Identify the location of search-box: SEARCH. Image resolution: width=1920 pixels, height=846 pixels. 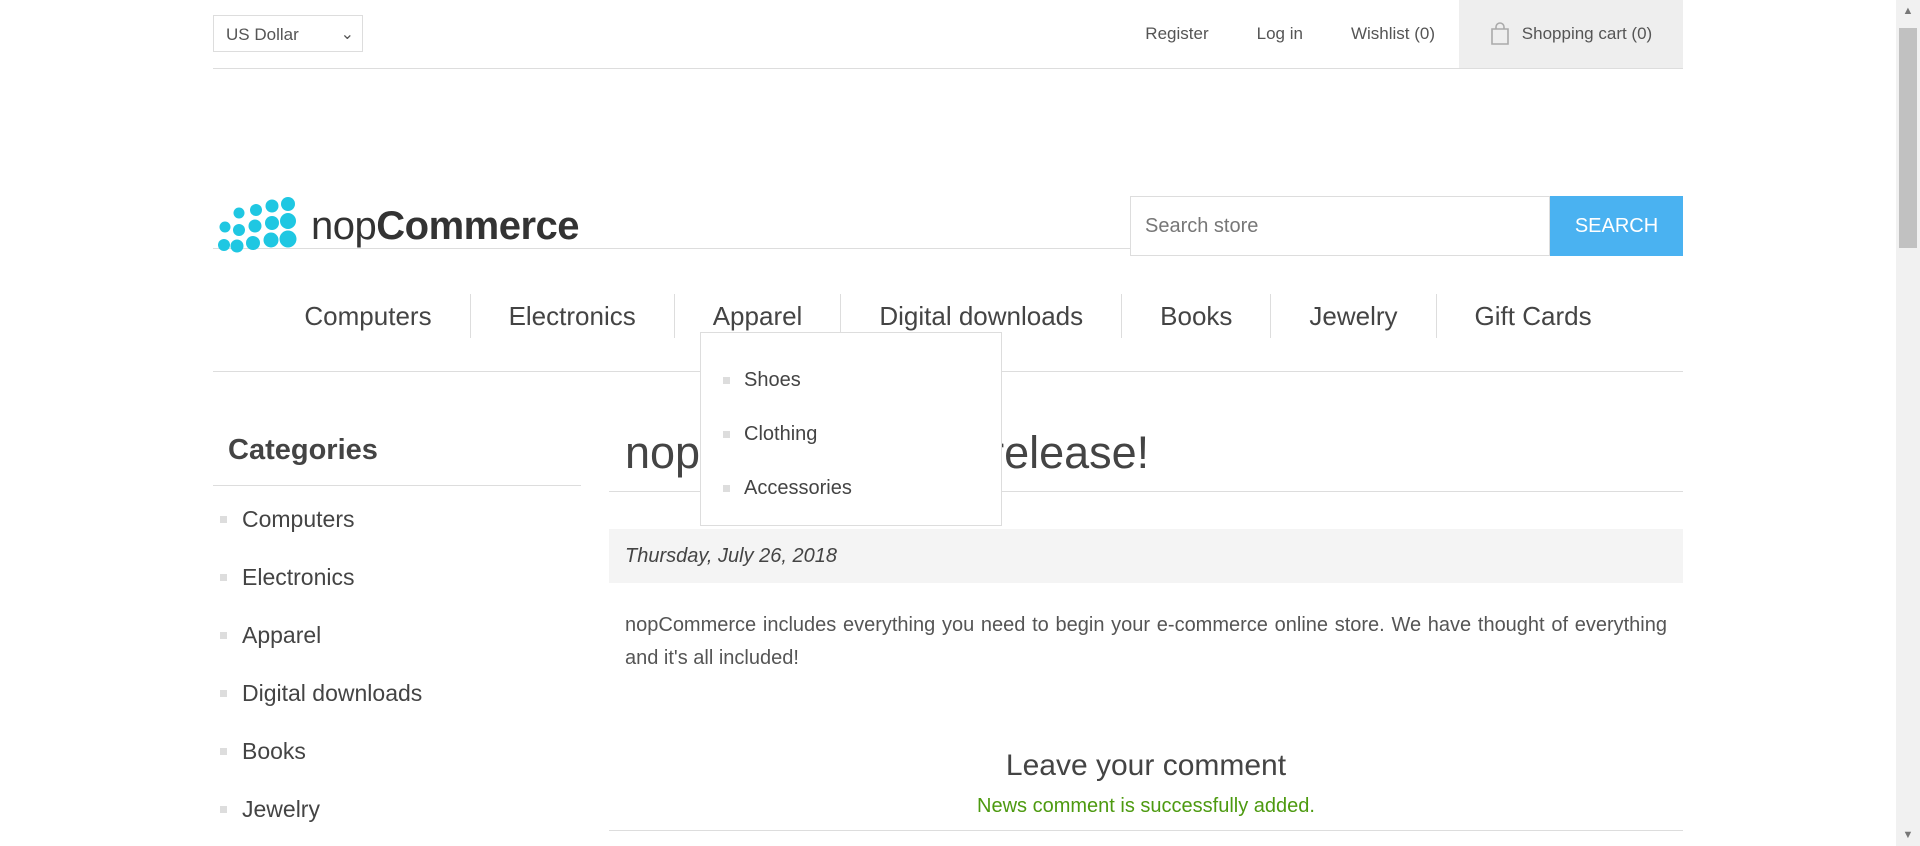
(1406, 226).